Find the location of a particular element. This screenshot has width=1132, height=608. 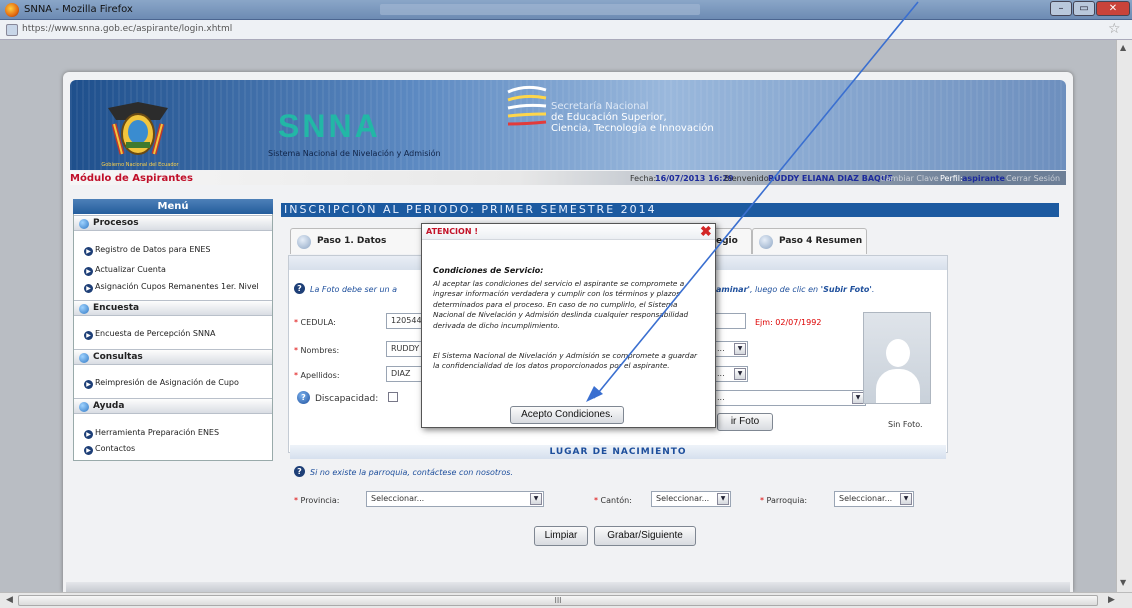

menu-title: Menú is located at coordinates (173, 206).